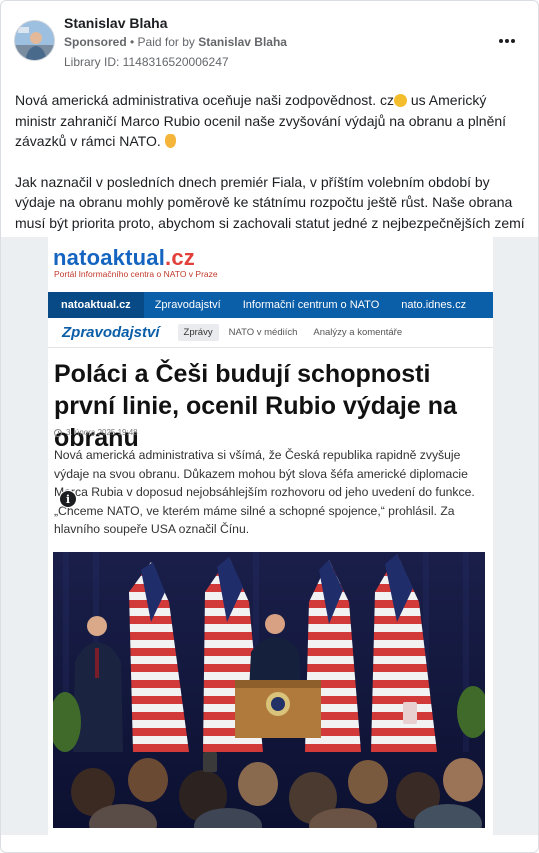 The image size is (539, 853). Describe the element at coordinates (96, 432) in the screenshot. I see `article-date: 3. února 2025 19:48` at that location.